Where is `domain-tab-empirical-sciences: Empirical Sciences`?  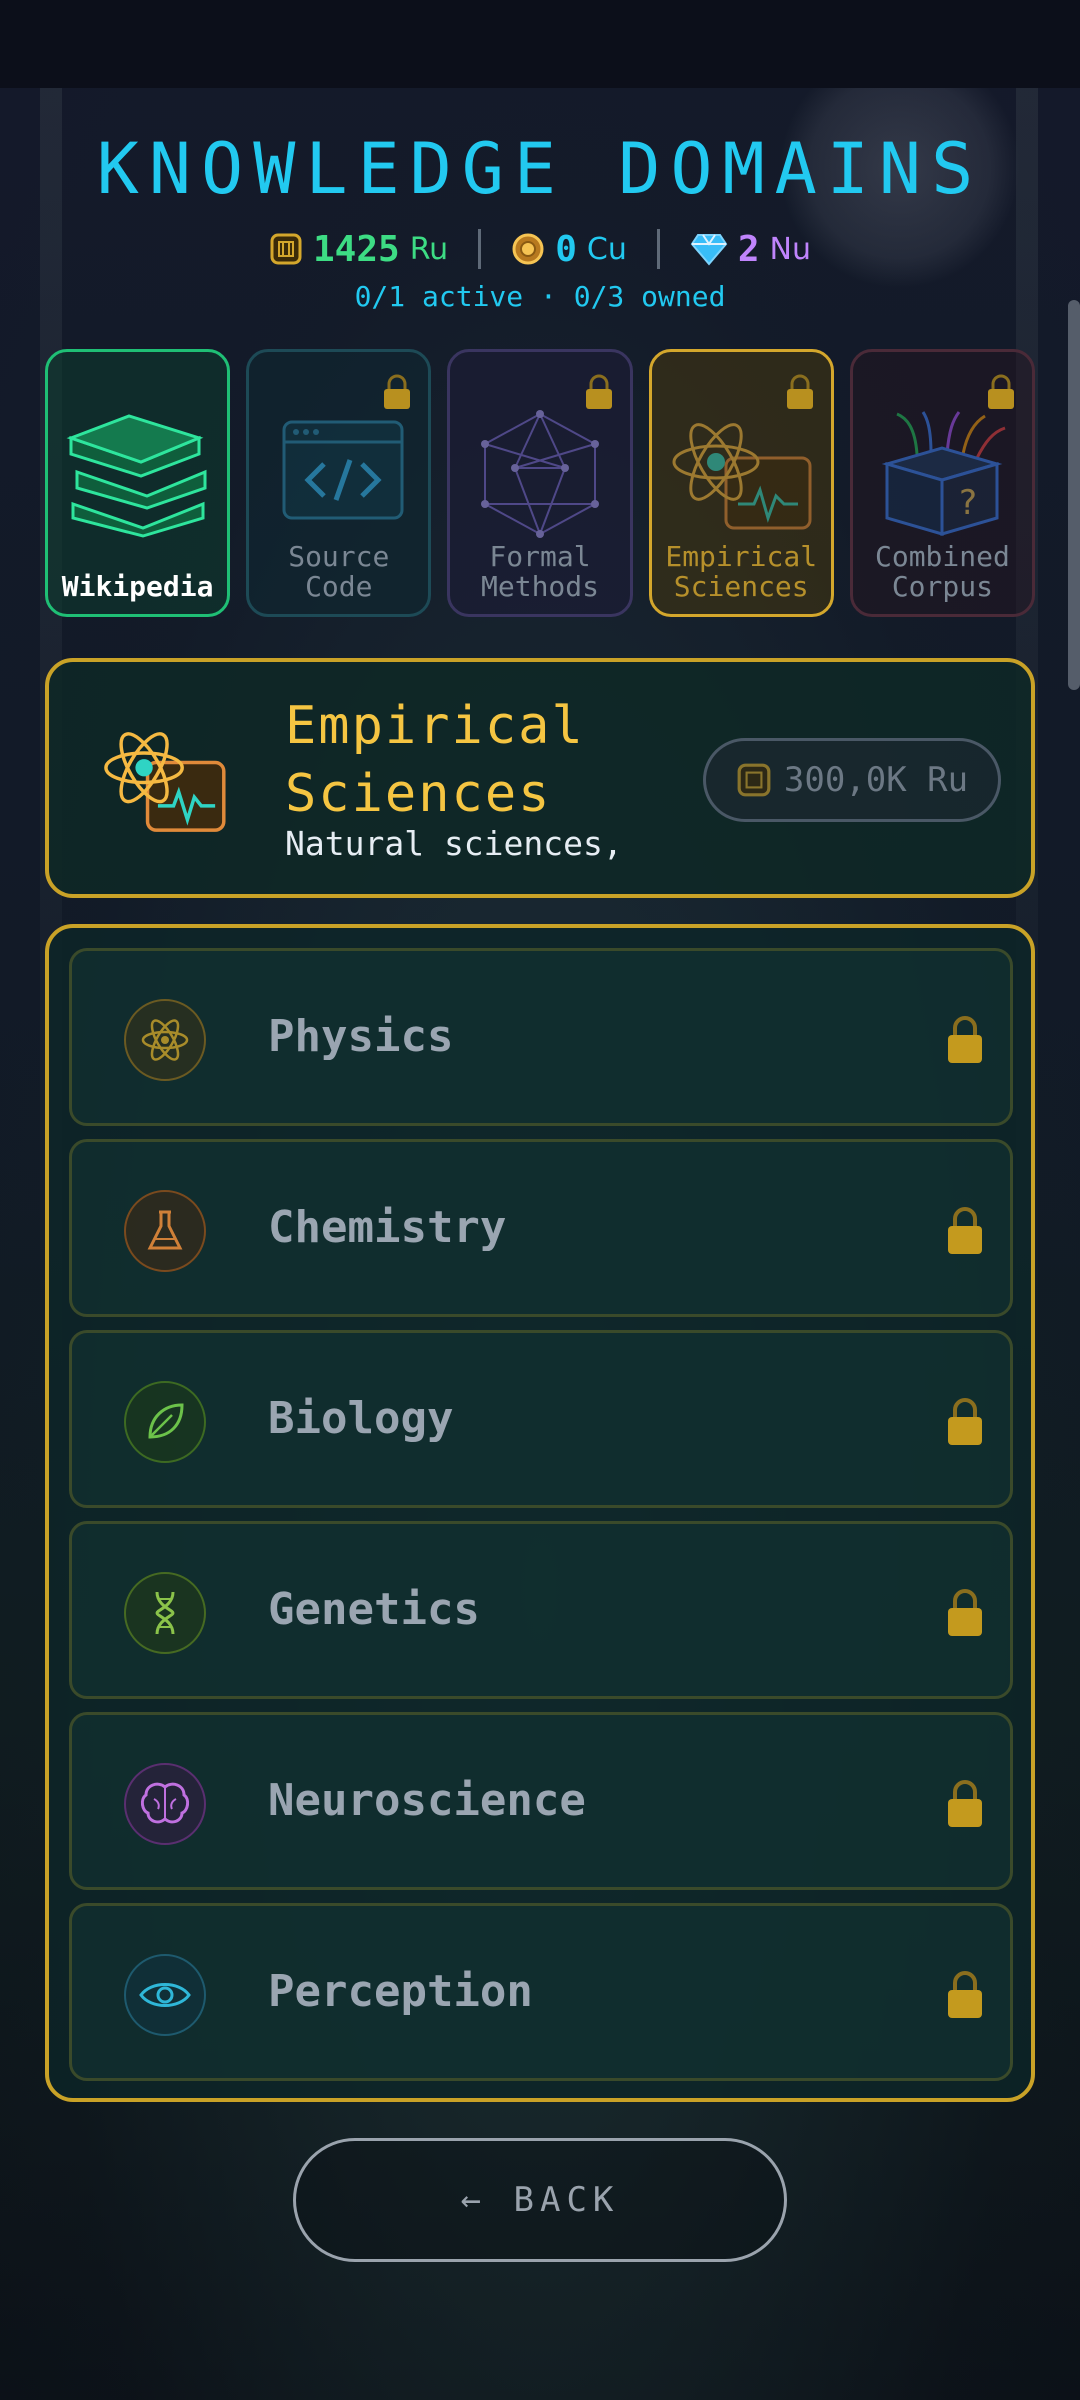
domain-tab-empirical-sciences: Empirical Sciences is located at coordinates (741, 483).